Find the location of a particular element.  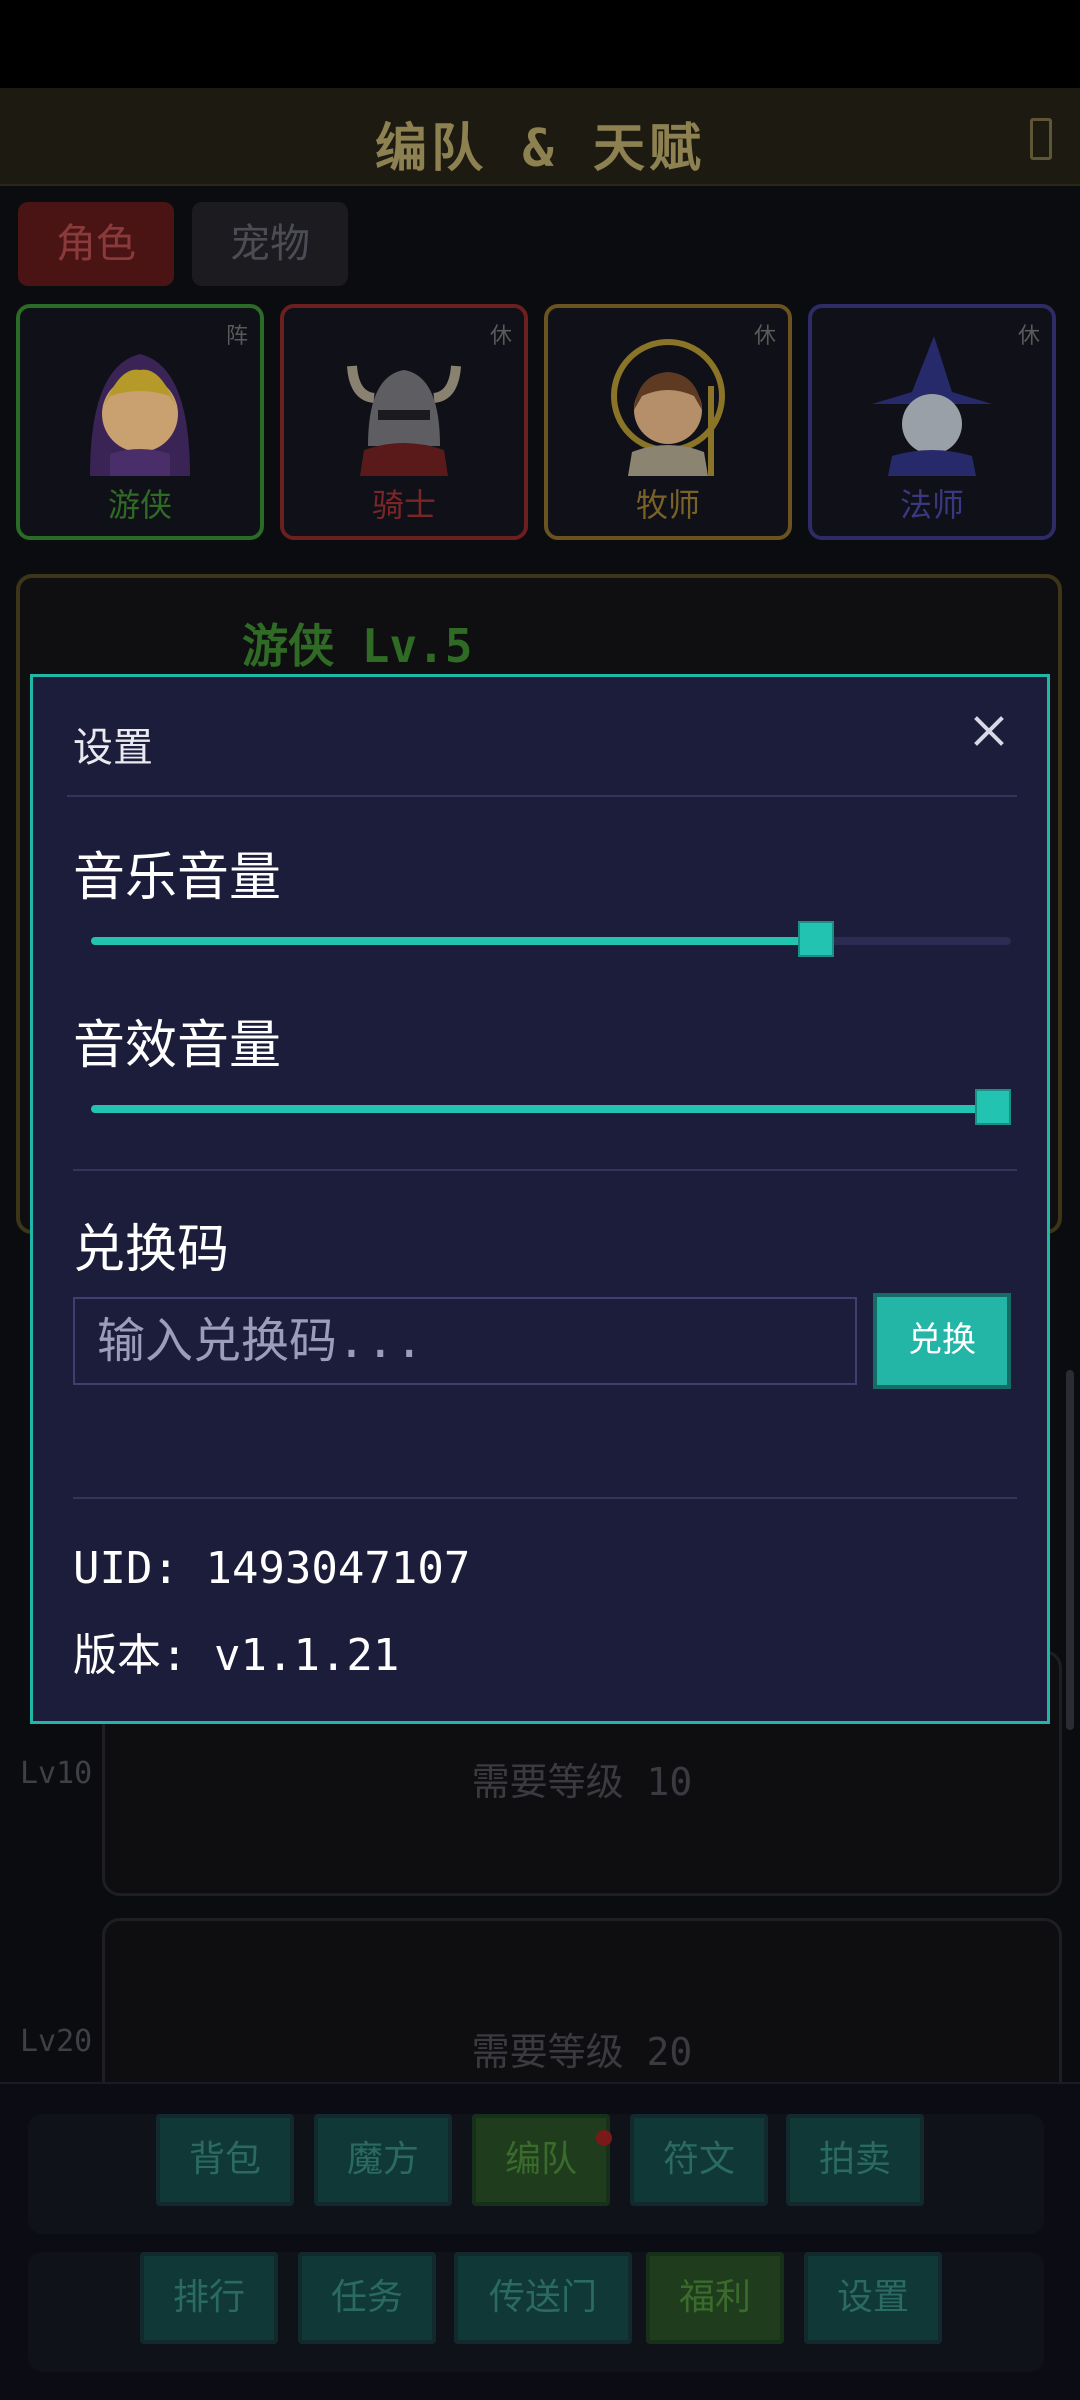

ranger-portrait-icon is located at coordinates (140, 415).